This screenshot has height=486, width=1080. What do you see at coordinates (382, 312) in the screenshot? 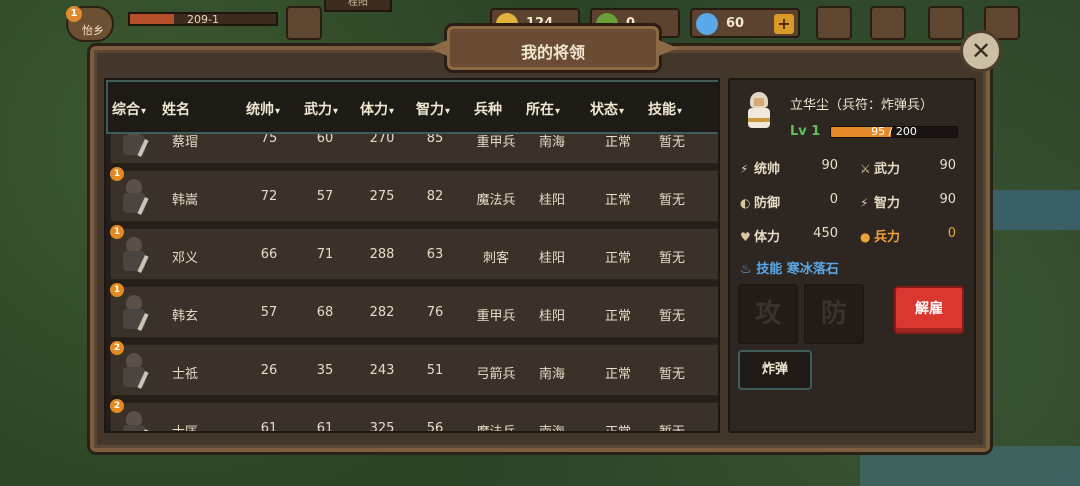
I see `cell-hp: 282` at bounding box center [382, 312].